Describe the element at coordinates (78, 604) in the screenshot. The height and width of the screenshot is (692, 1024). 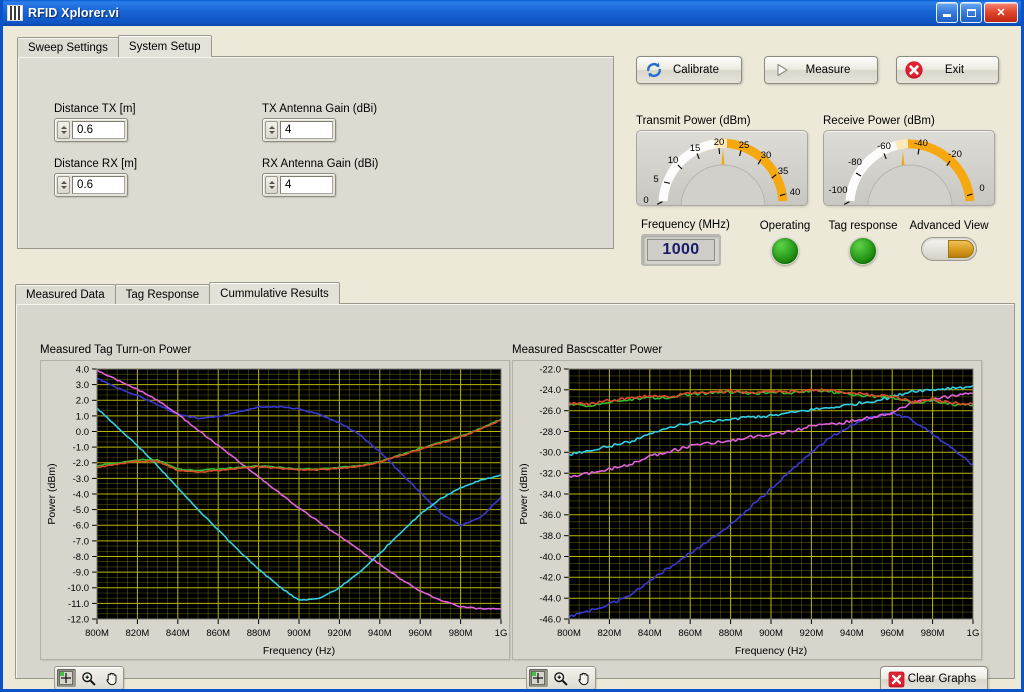
I see `y-tick-label: -11.0` at that location.